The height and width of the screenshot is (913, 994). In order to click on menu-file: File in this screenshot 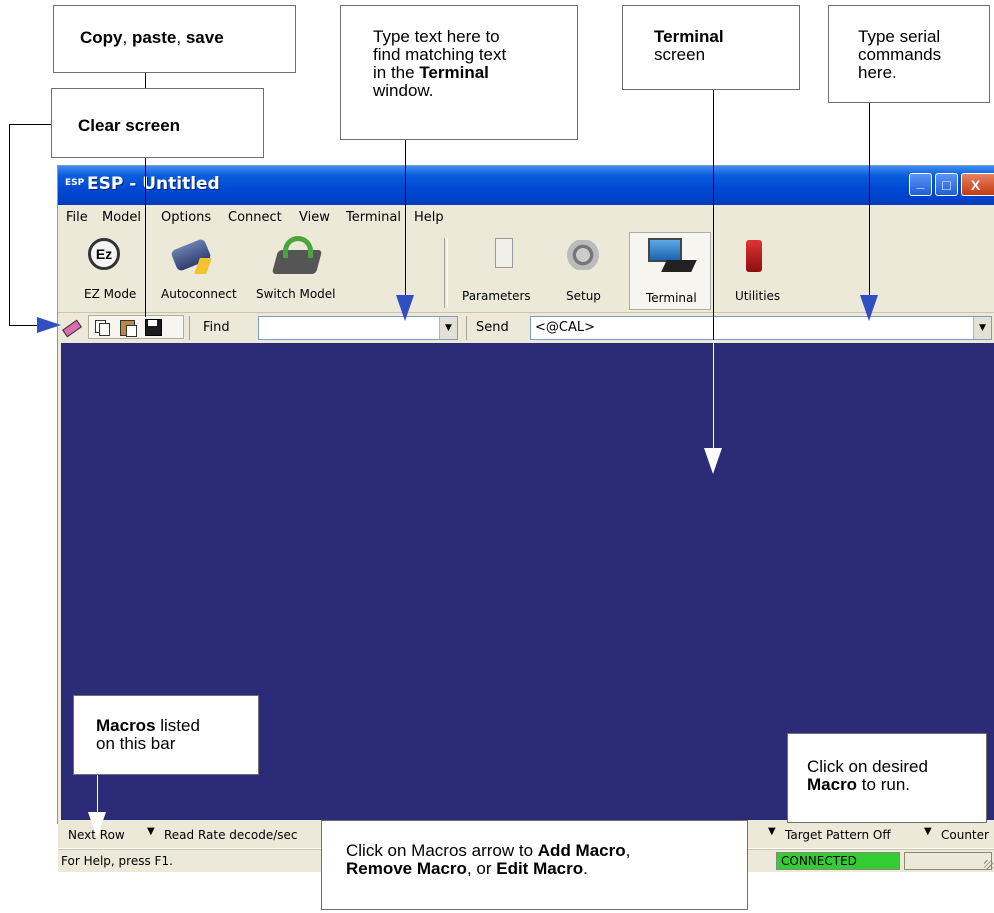, I will do `click(77, 217)`.